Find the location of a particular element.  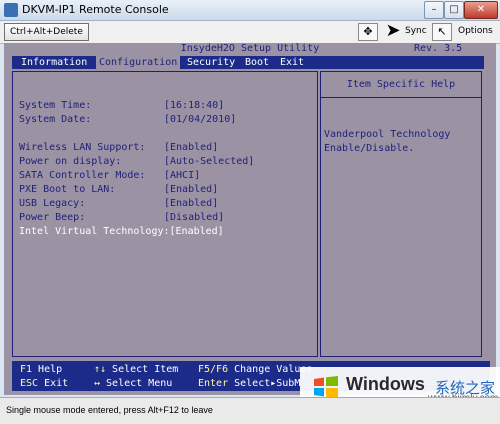

setting-usb-legacy: USB Legacy: [Enabled] is located at coordinates (118, 203).